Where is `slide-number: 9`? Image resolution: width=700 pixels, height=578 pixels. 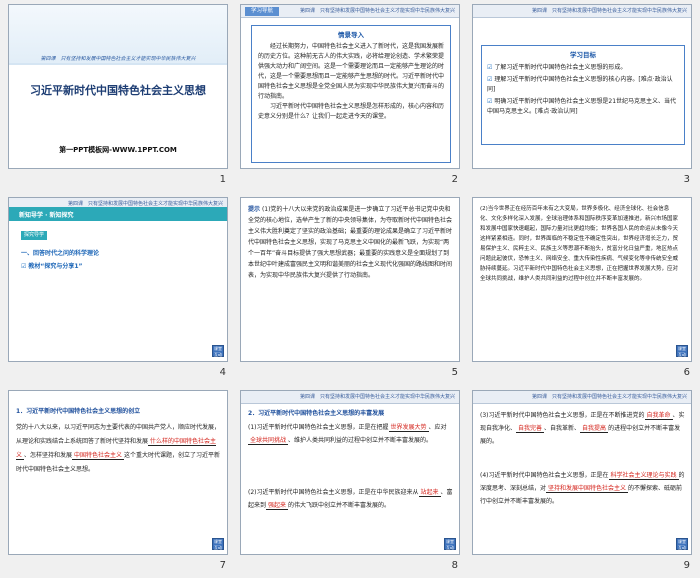
slide-number: 9 is located at coordinates (686, 565).